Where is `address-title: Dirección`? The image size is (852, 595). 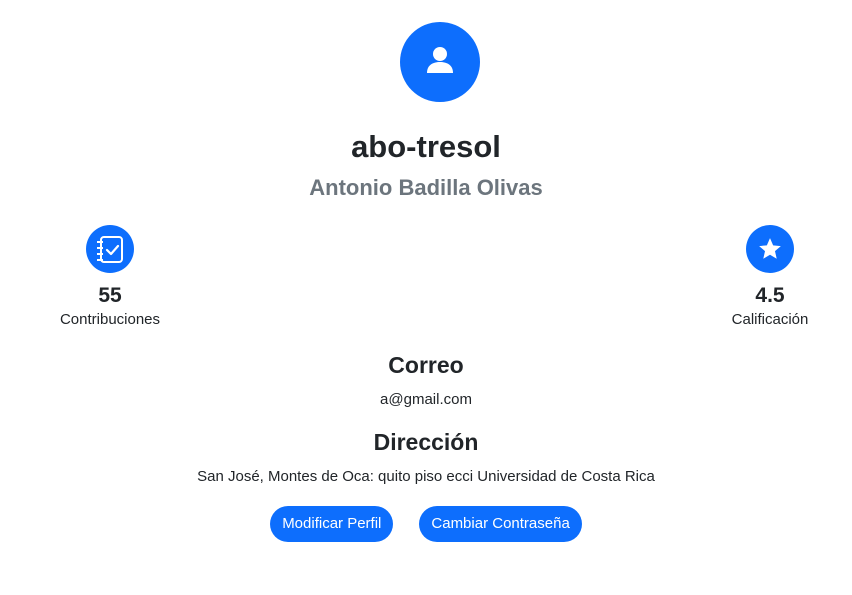 address-title: Dirección is located at coordinates (426, 442).